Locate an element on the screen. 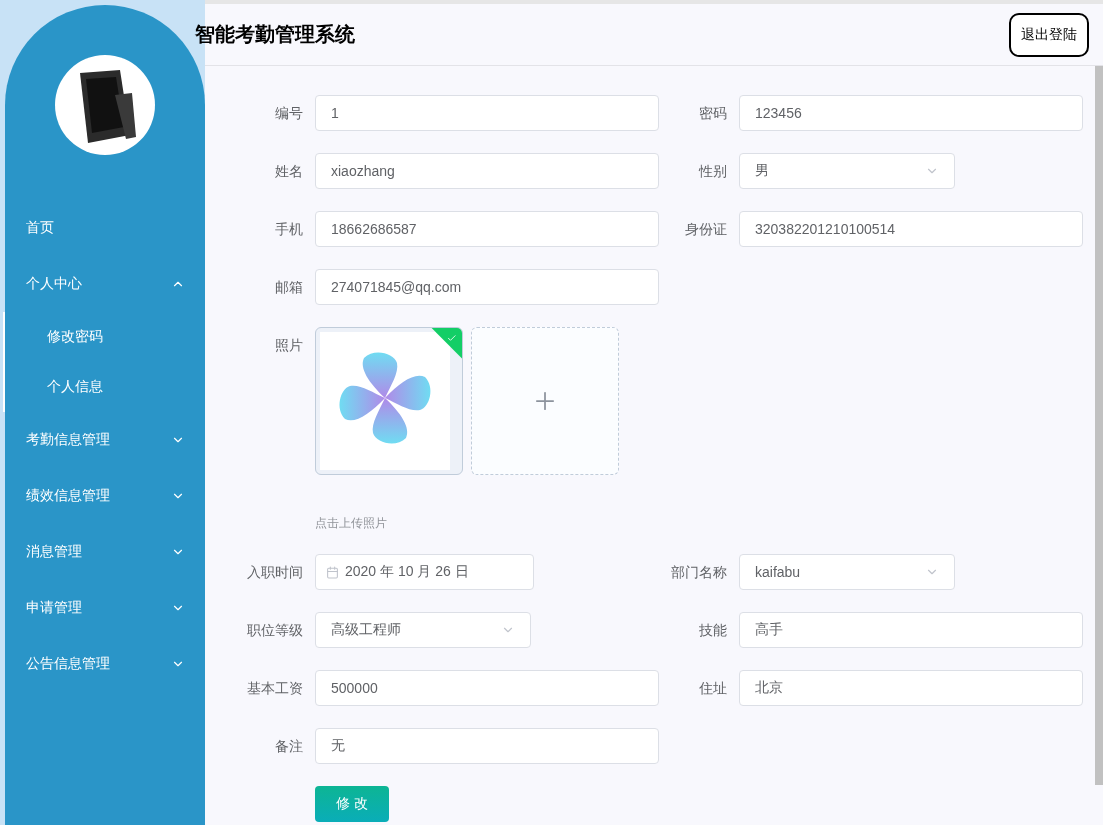 This screenshot has height=825, width=1103. field-label: 邮箱 is located at coordinates (288, 287).